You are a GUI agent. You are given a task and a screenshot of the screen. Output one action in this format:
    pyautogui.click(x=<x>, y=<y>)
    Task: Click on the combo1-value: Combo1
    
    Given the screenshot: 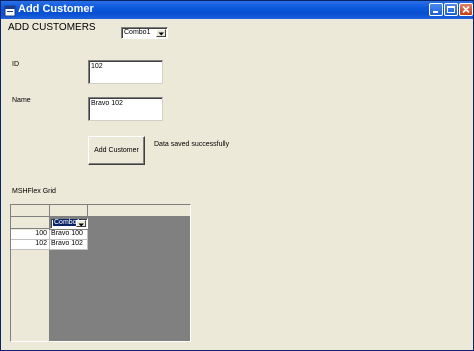 What is the action you would take?
    pyautogui.click(x=137, y=32)
    